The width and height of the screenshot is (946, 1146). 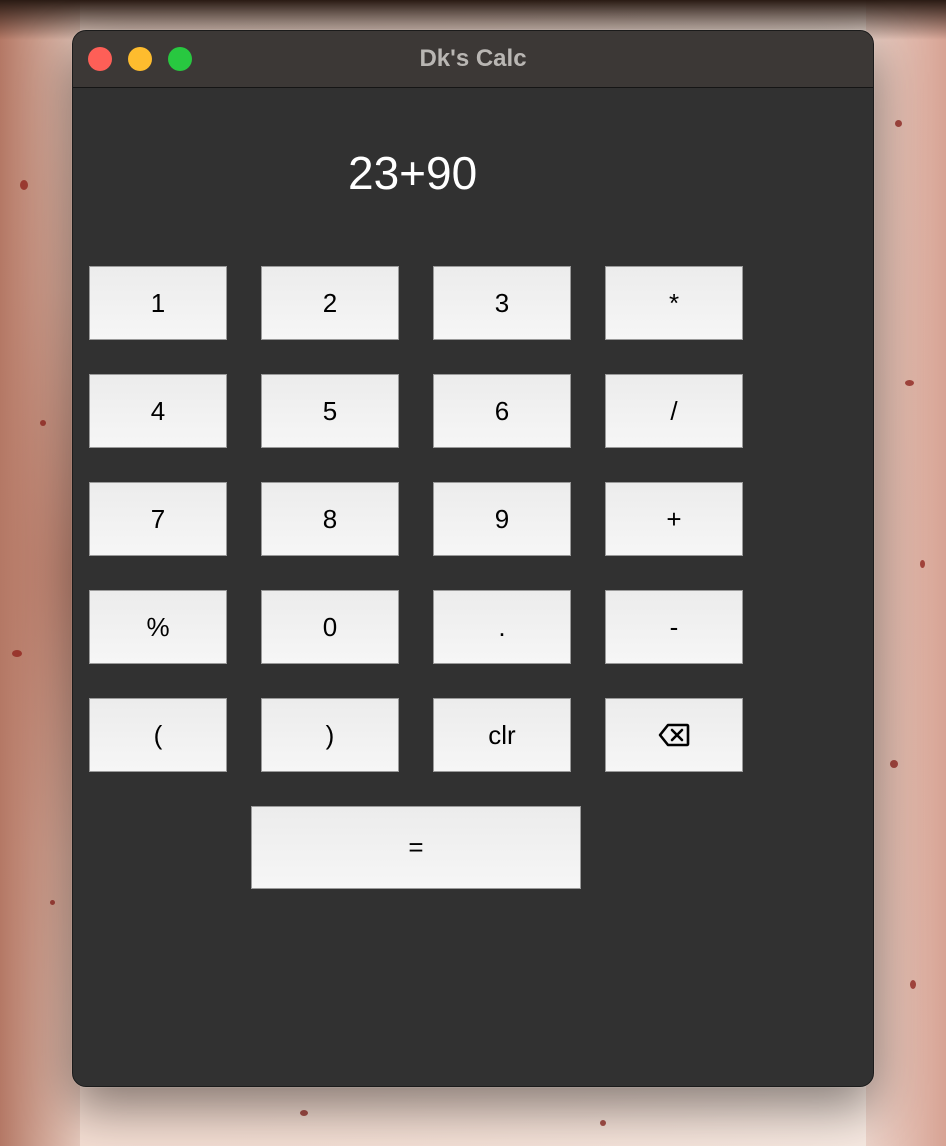 I want to click on percent-button: %, so click(x=158, y=627).